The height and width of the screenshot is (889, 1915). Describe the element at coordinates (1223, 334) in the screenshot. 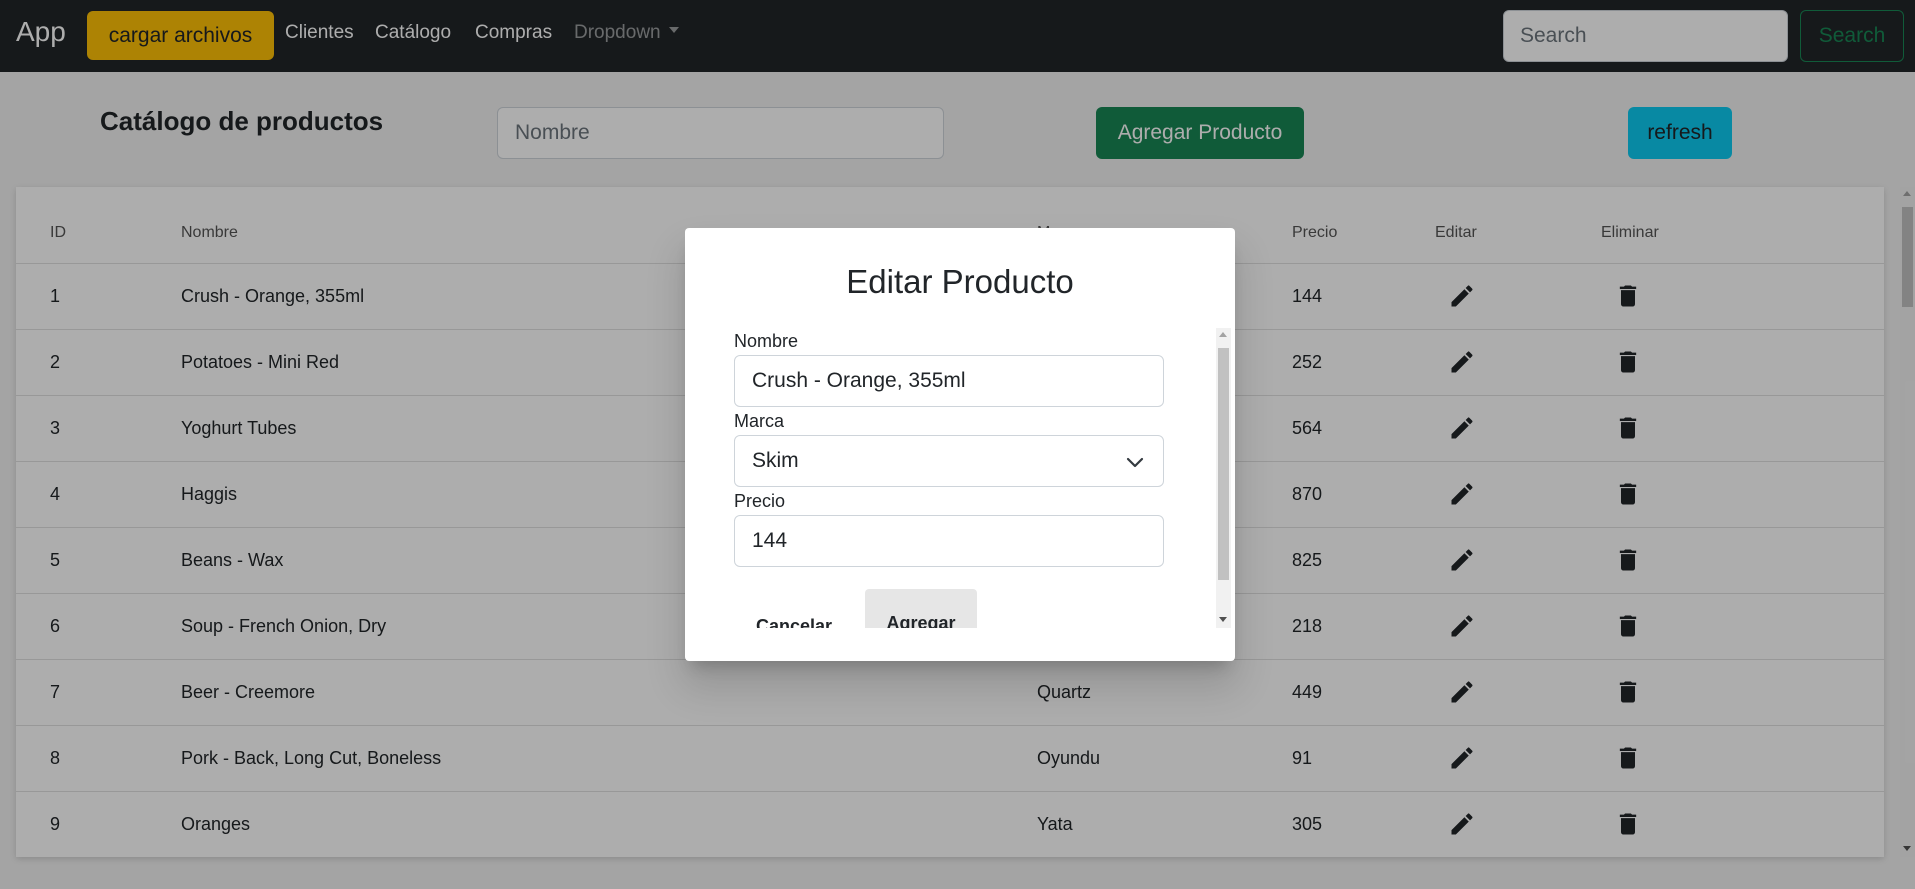

I see `dialog-scroll-up-icon` at that location.